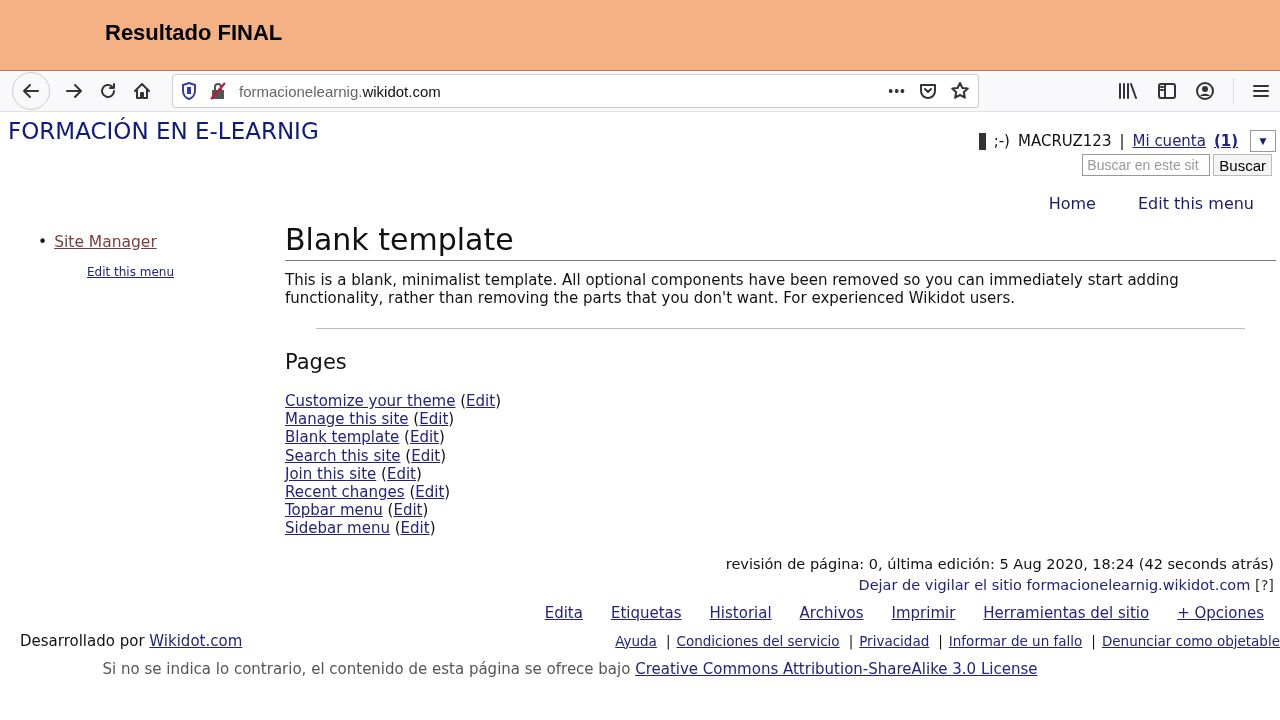 The image size is (1280, 720). Describe the element at coordinates (194, 33) in the screenshot. I see `slide-title: Resultado FINAL` at that location.